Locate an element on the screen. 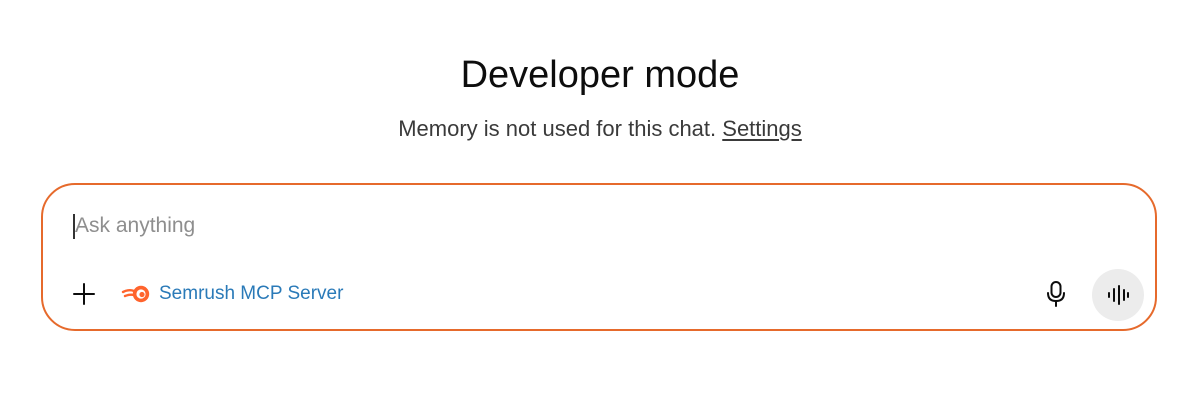 The image size is (1200, 409). prompt-input is located at coordinates (524, 226).